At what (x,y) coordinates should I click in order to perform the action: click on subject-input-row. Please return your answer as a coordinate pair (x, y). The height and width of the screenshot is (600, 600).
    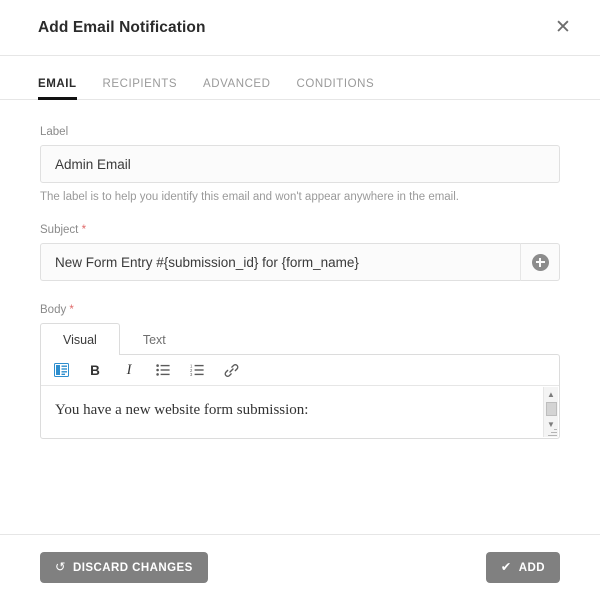
    Looking at the image, I should click on (300, 262).